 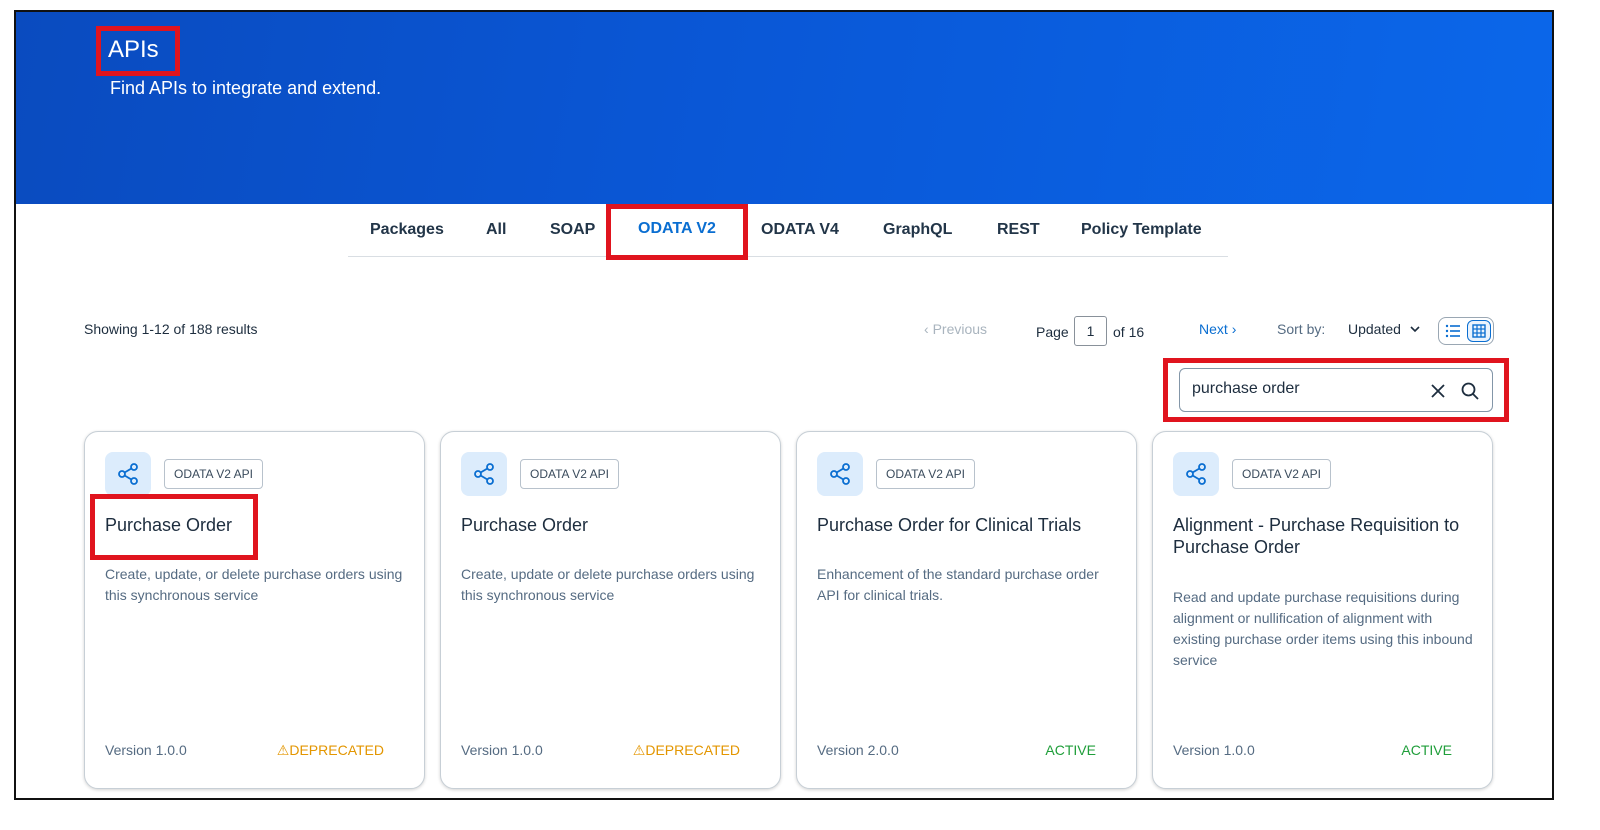 I want to click on close-icon, so click(x=1438, y=391).